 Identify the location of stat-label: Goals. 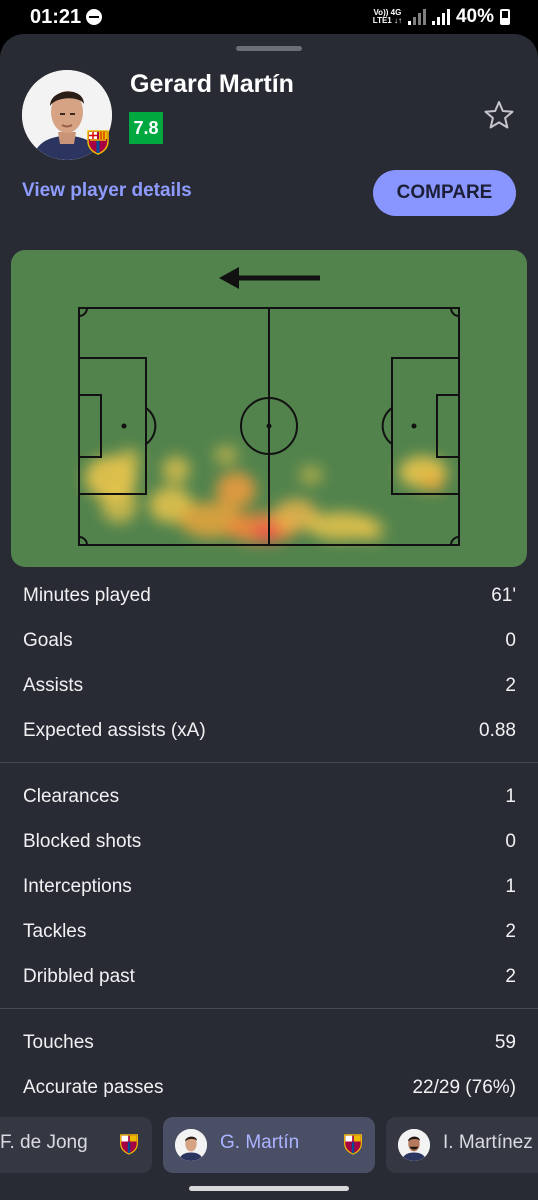
(48, 640).